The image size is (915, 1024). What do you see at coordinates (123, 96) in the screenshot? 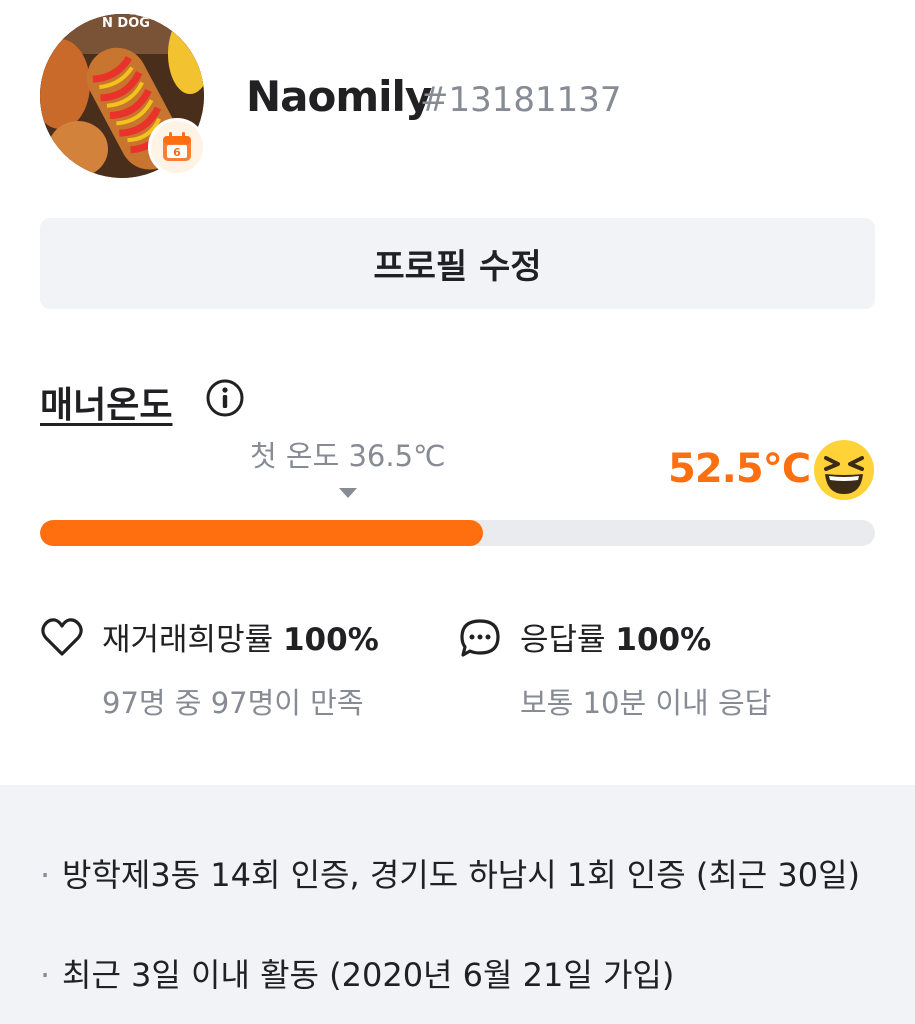
I see `avatar: N DOG 6` at bounding box center [123, 96].